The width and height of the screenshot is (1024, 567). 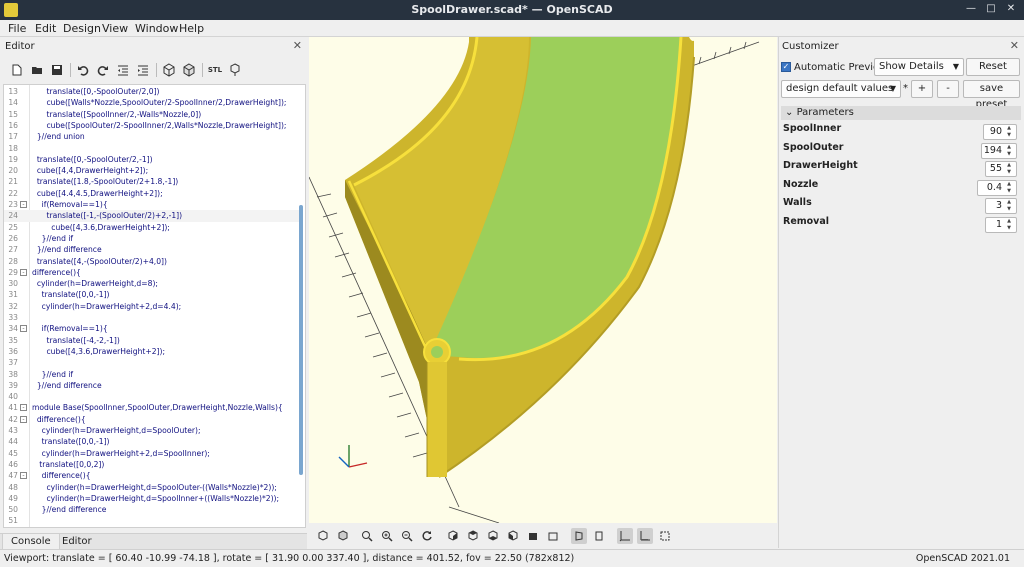 I want to click on code-line: 25 cube([4,3.6,DrawerHeight+2]);, so click(x=152, y=227).